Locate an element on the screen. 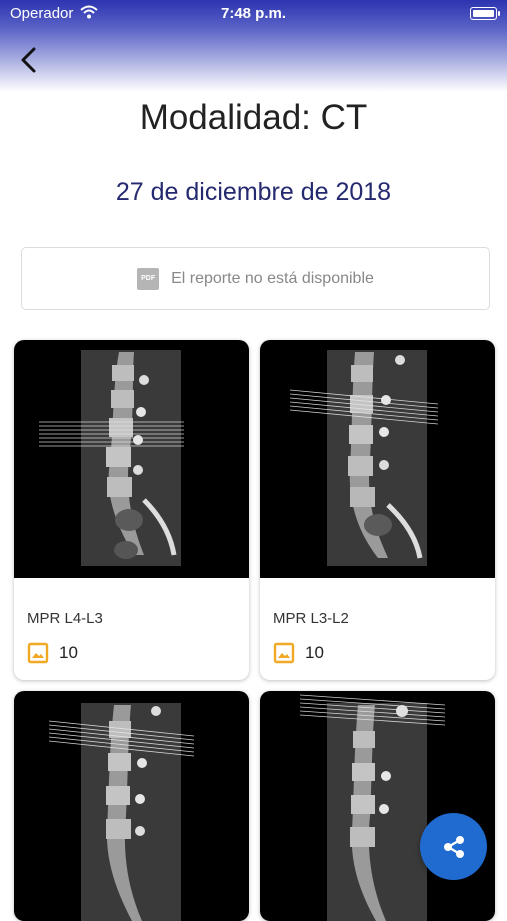  share-icon is located at coordinates (453, 846).